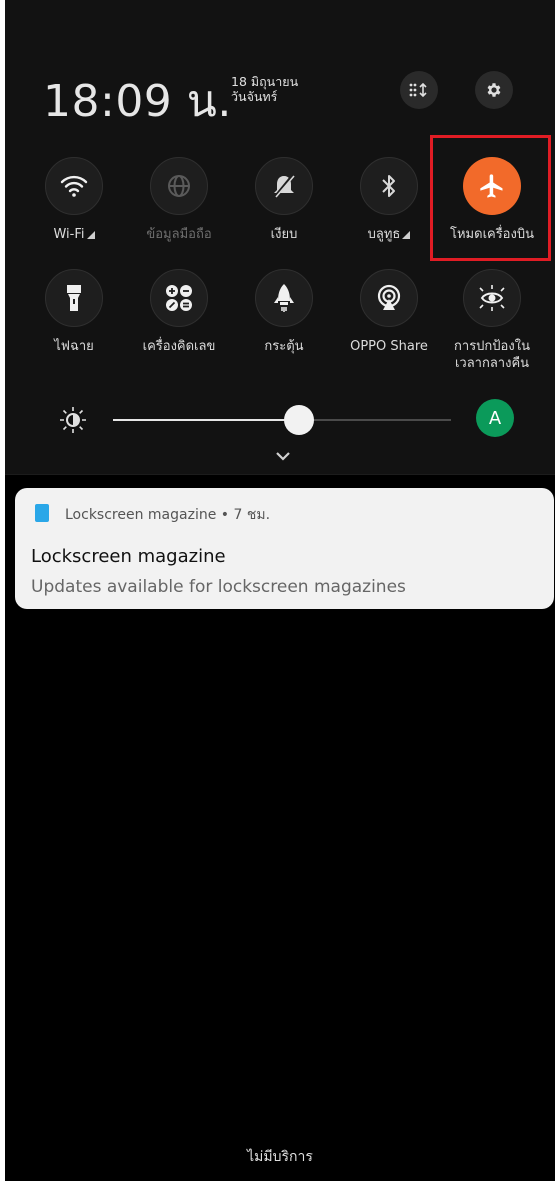  Describe the element at coordinates (179, 234) in the screenshot. I see `tile-mobile-data-label: ข้อมูลมือถือ` at that location.